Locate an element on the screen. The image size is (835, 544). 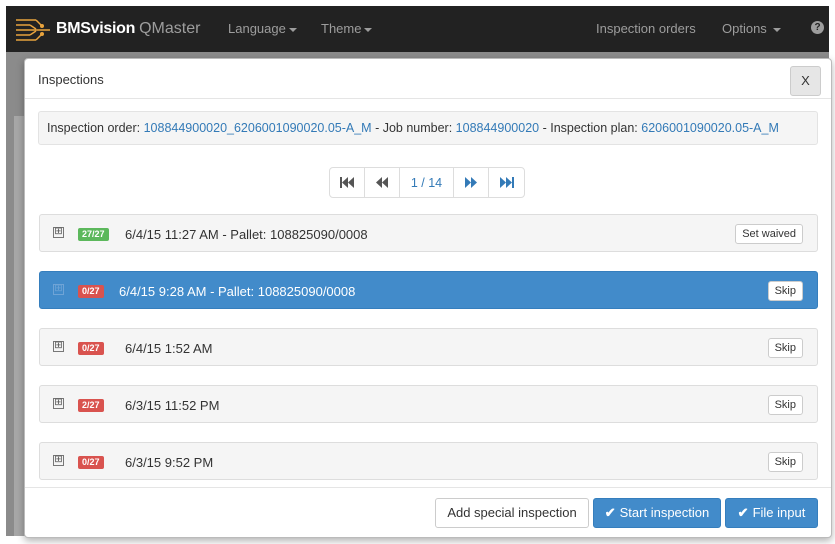
start-inspection-button: ✔ Start inspection is located at coordinates (657, 513).